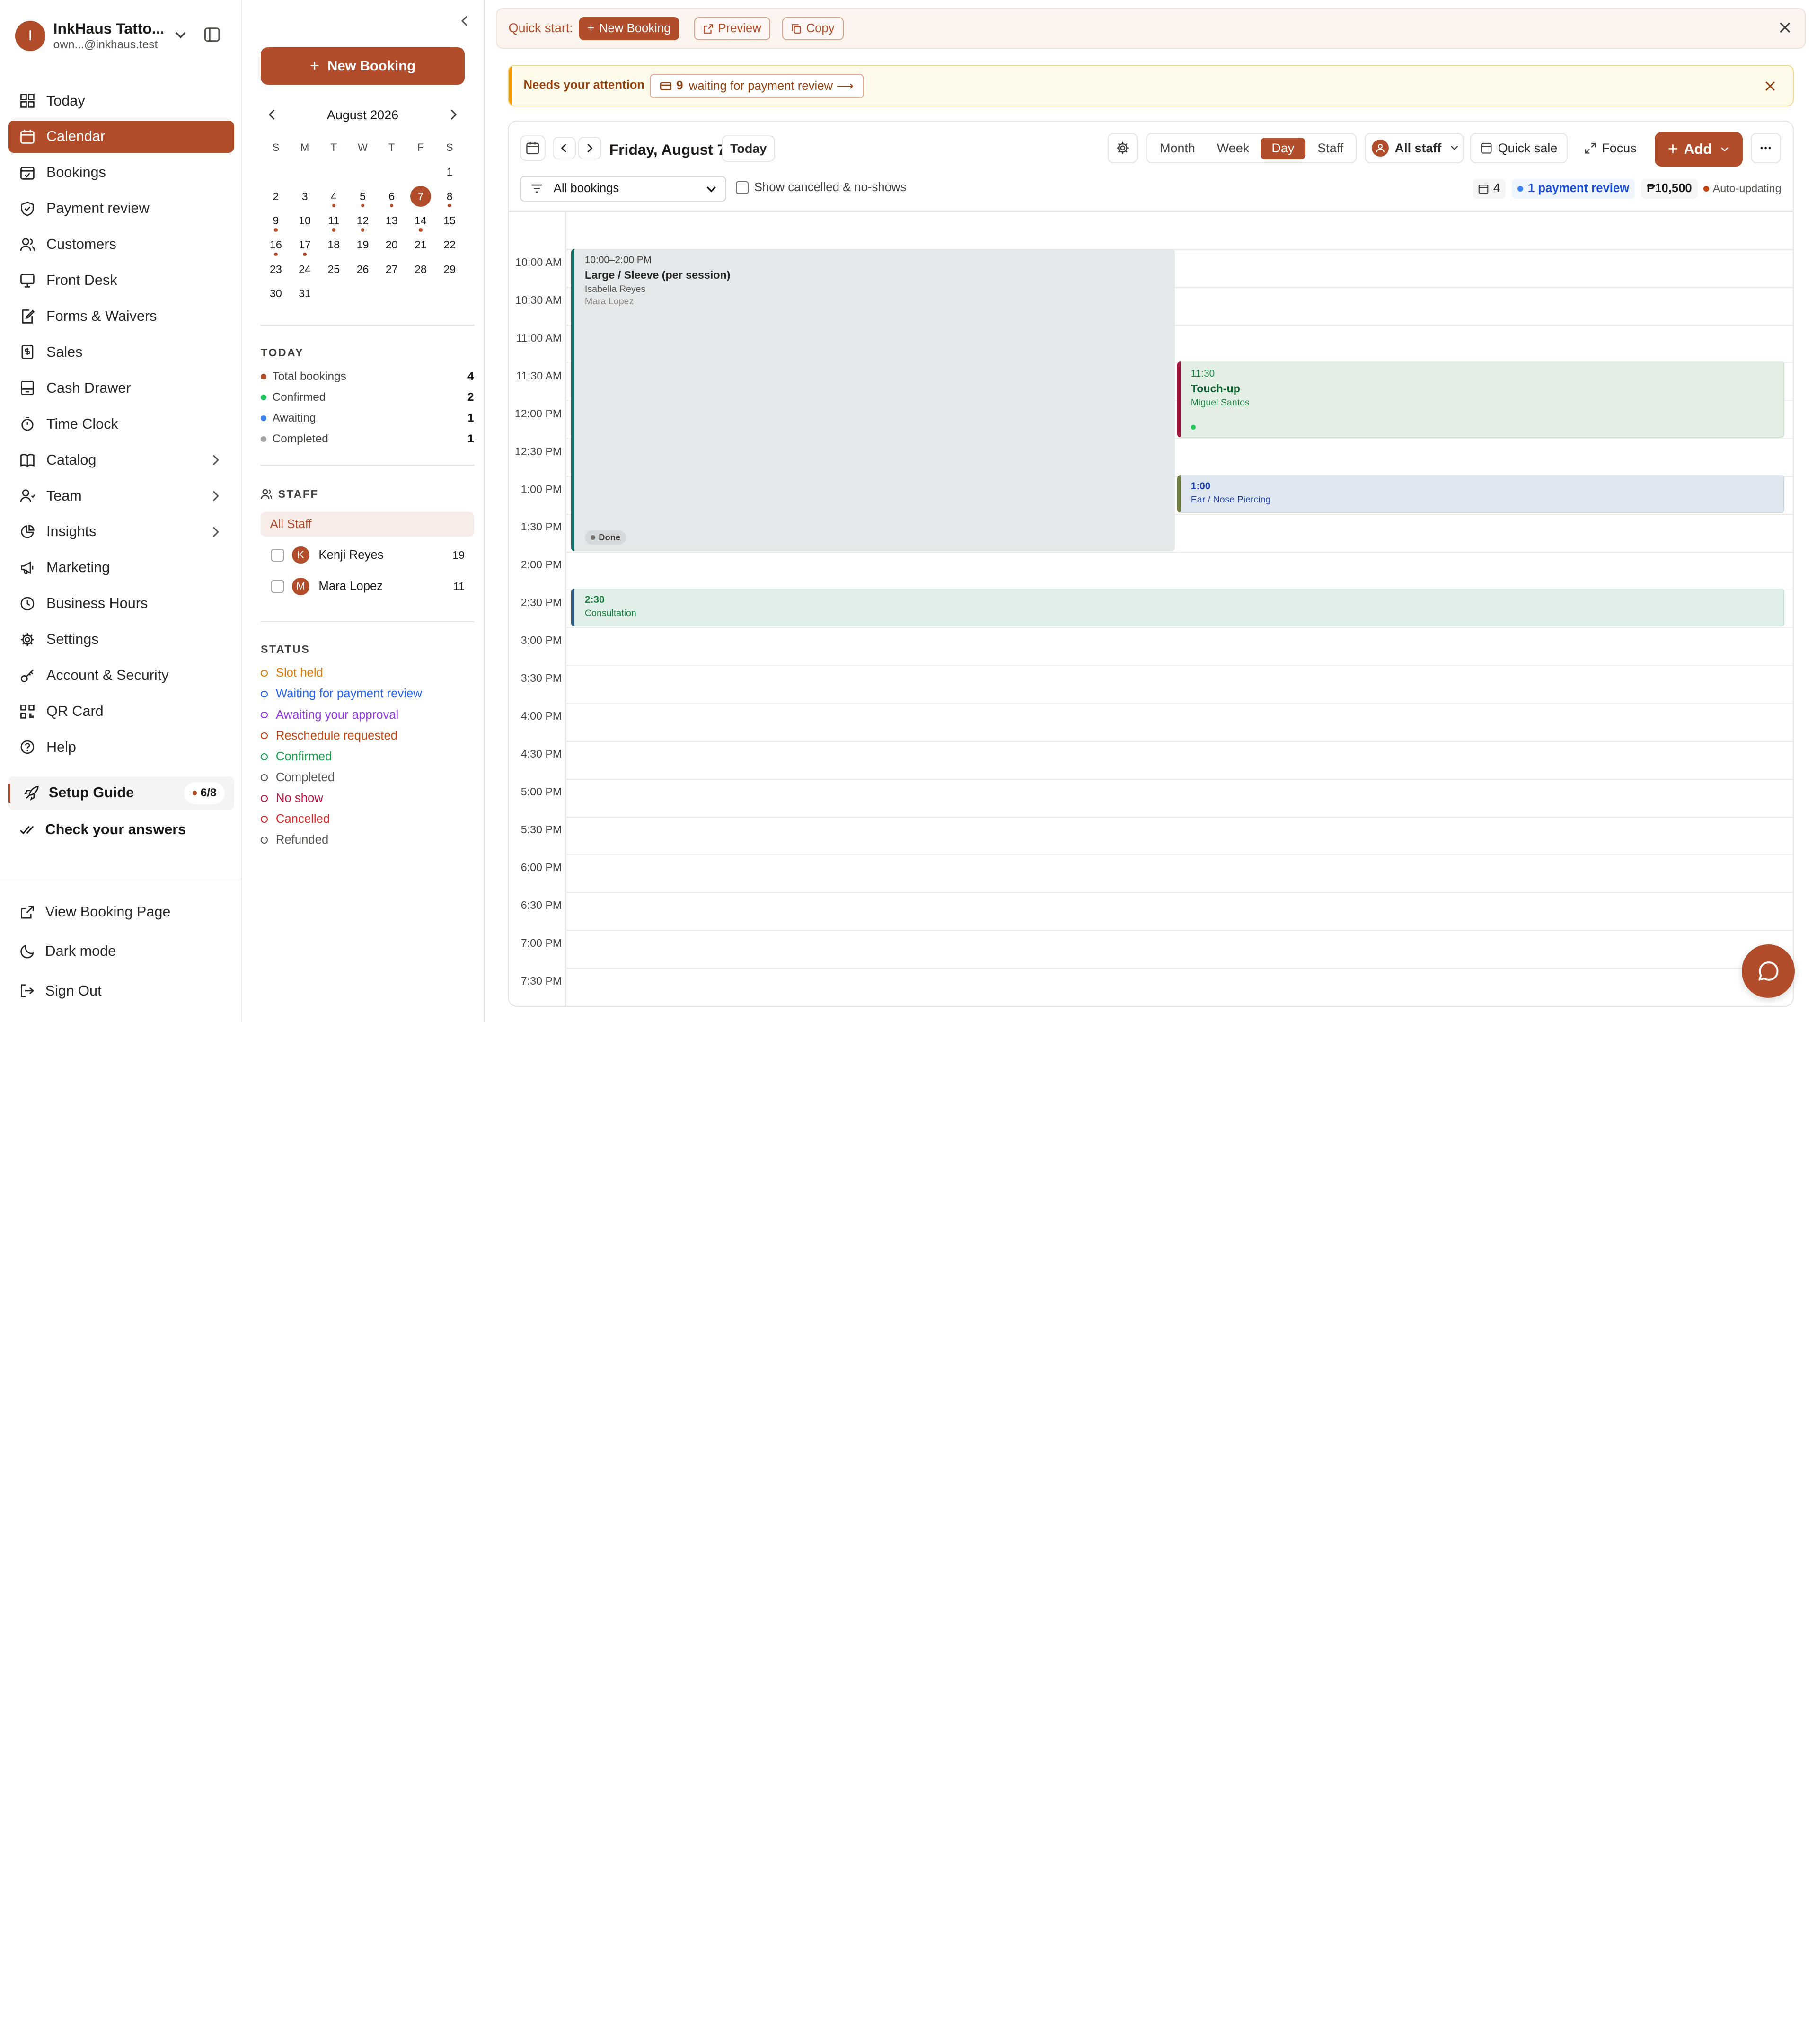 This screenshot has height=2044, width=1817. Describe the element at coordinates (362, 221) in the screenshot. I see `mini-calendar-day: 12` at that location.